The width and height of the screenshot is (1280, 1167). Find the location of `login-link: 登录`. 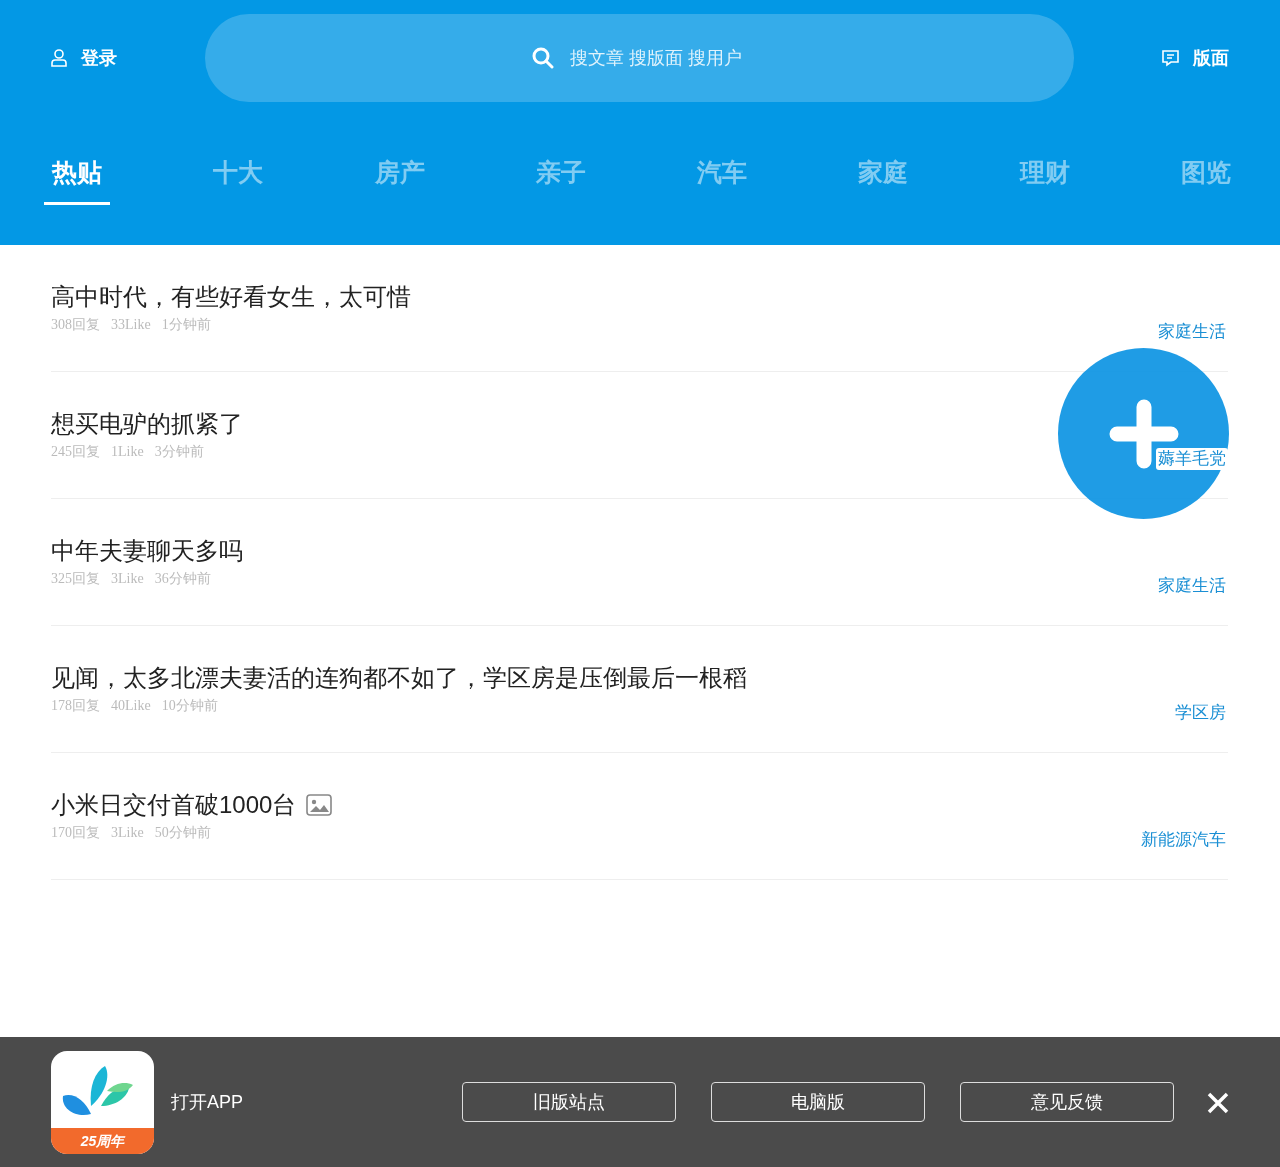

login-link: 登录 is located at coordinates (84, 58).